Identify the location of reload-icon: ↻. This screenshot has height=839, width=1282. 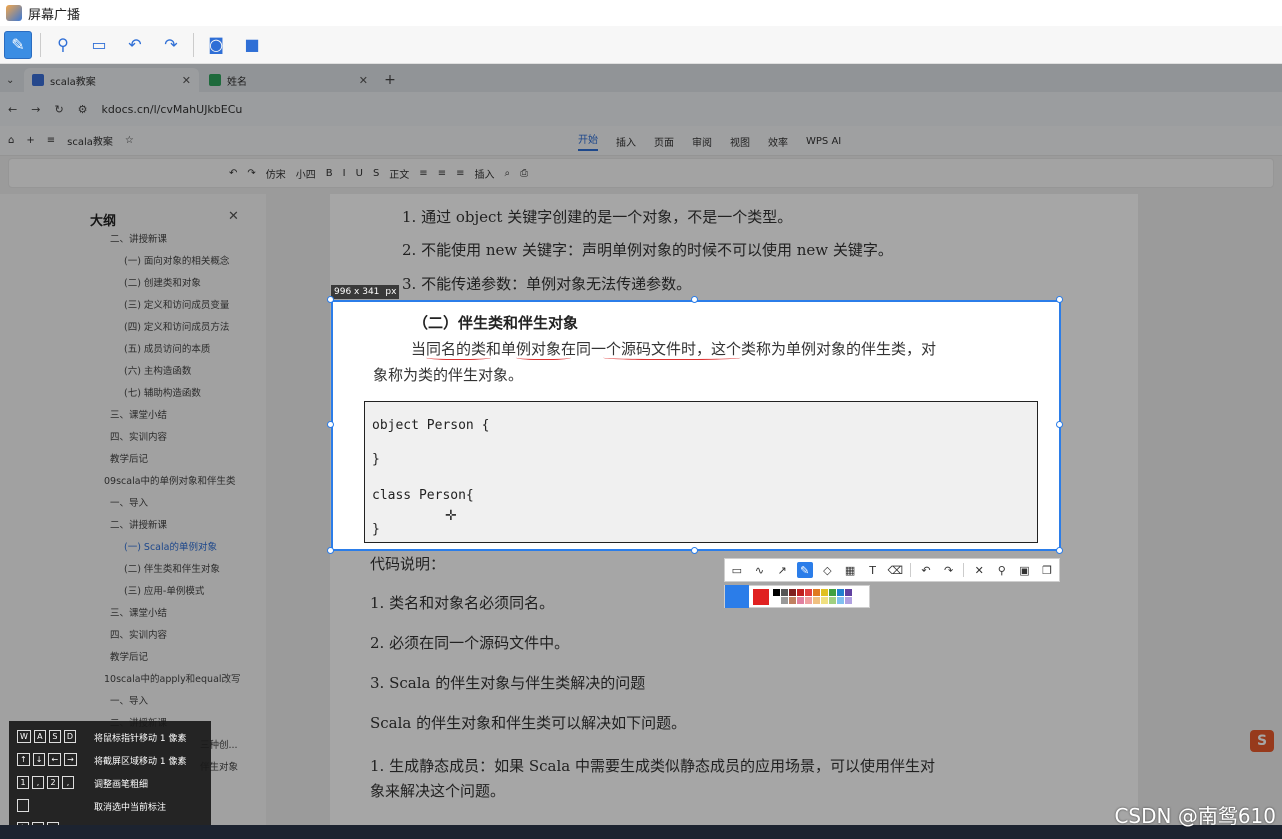
(58, 109).